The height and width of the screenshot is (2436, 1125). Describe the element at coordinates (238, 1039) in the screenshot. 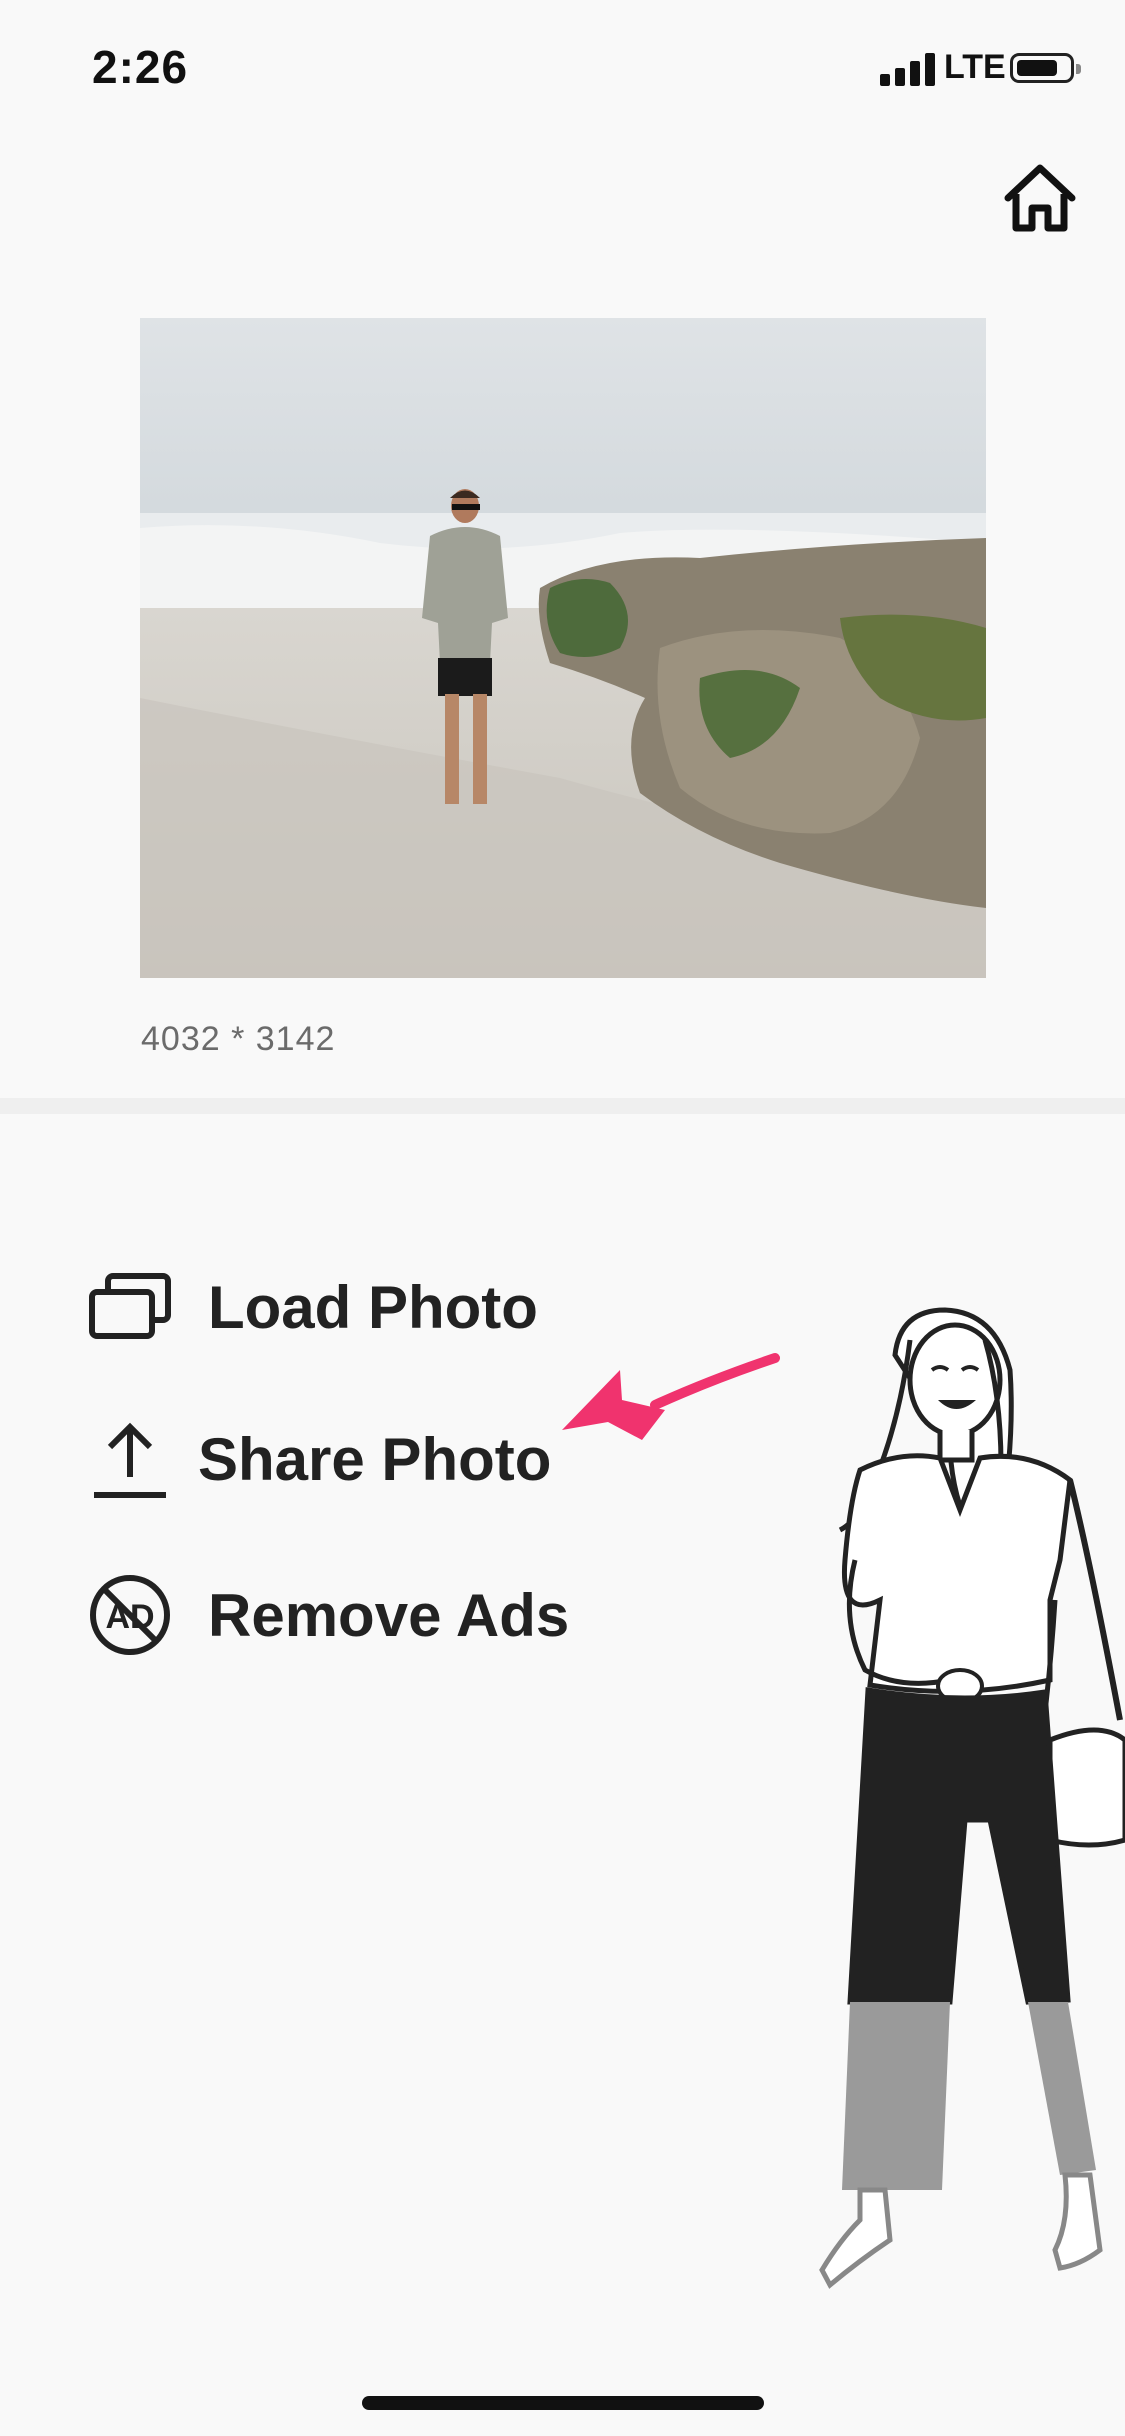

I see `photo-dimensions: 4032 * 3142` at that location.